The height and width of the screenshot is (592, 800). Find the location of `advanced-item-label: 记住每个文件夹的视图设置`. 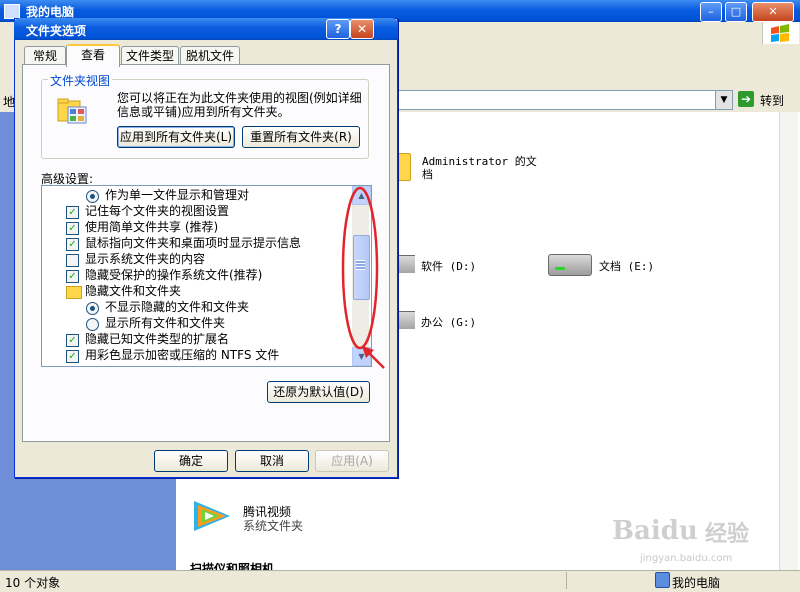

advanced-item-label: 记住每个文件夹的视图设置 is located at coordinates (157, 211).